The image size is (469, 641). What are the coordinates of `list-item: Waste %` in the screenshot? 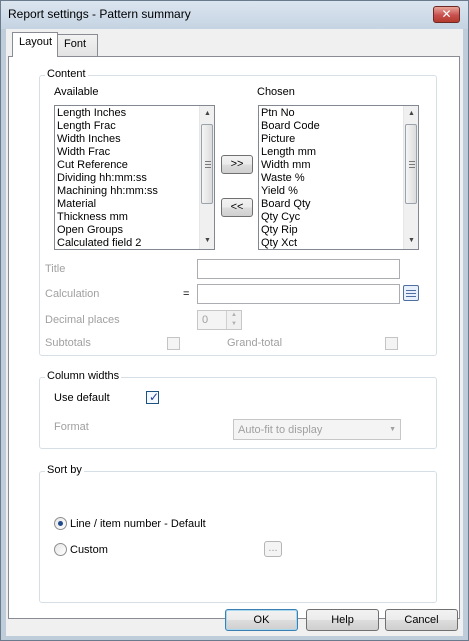 It's located at (338, 178).